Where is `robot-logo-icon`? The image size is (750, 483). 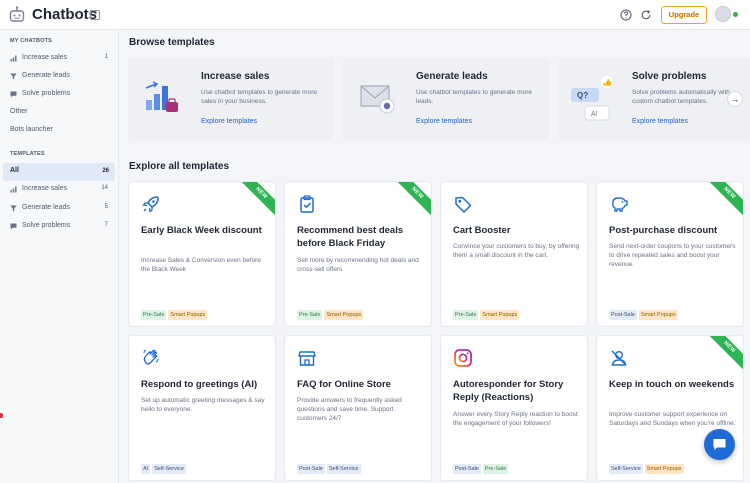 robot-logo-icon is located at coordinates (17, 14).